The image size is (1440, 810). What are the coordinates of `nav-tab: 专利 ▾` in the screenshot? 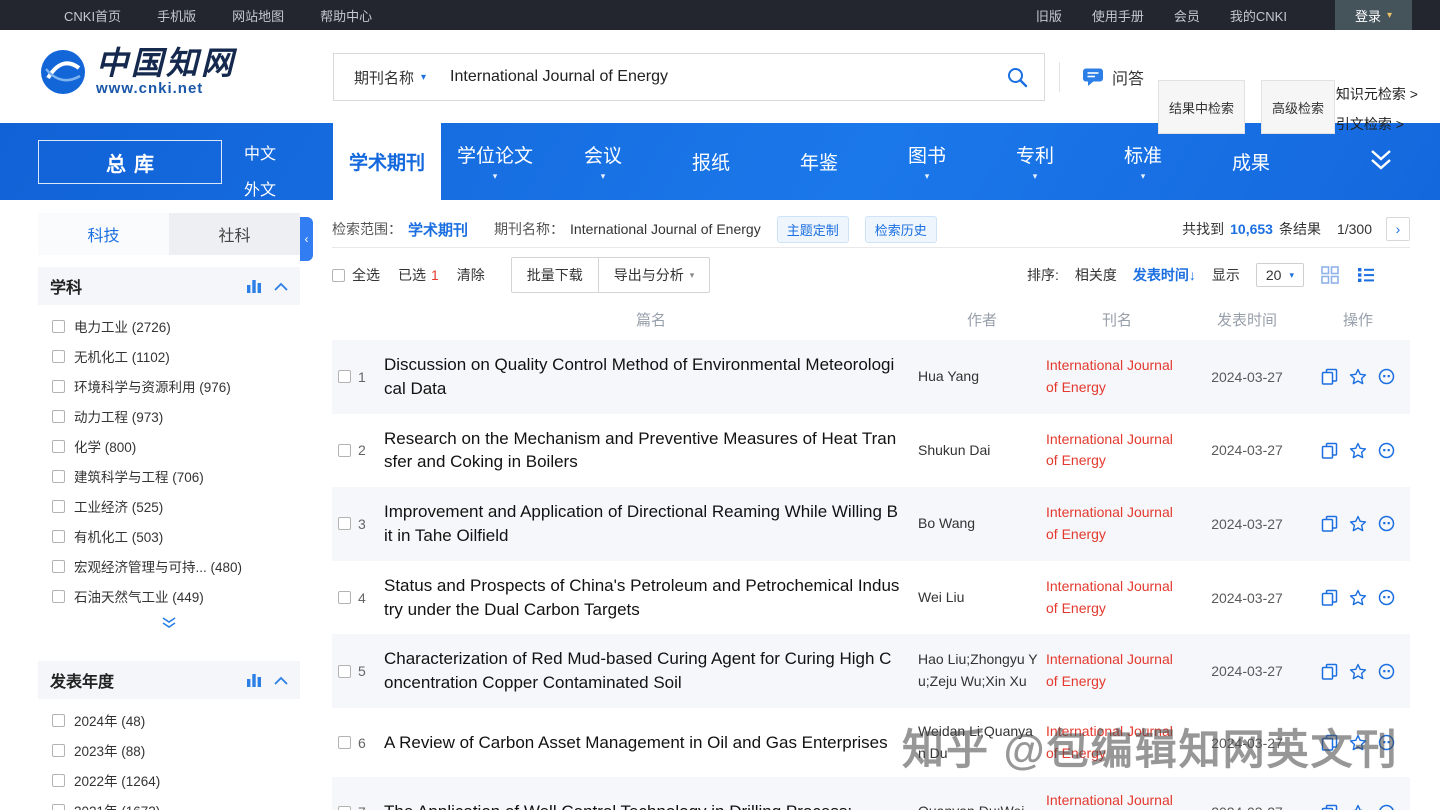 It's located at (1035, 161).